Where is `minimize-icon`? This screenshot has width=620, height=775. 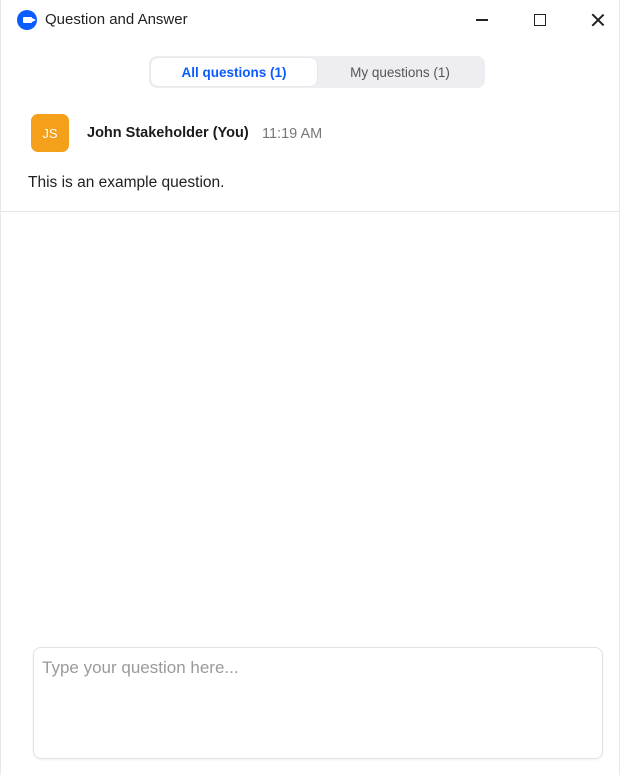 minimize-icon is located at coordinates (482, 20).